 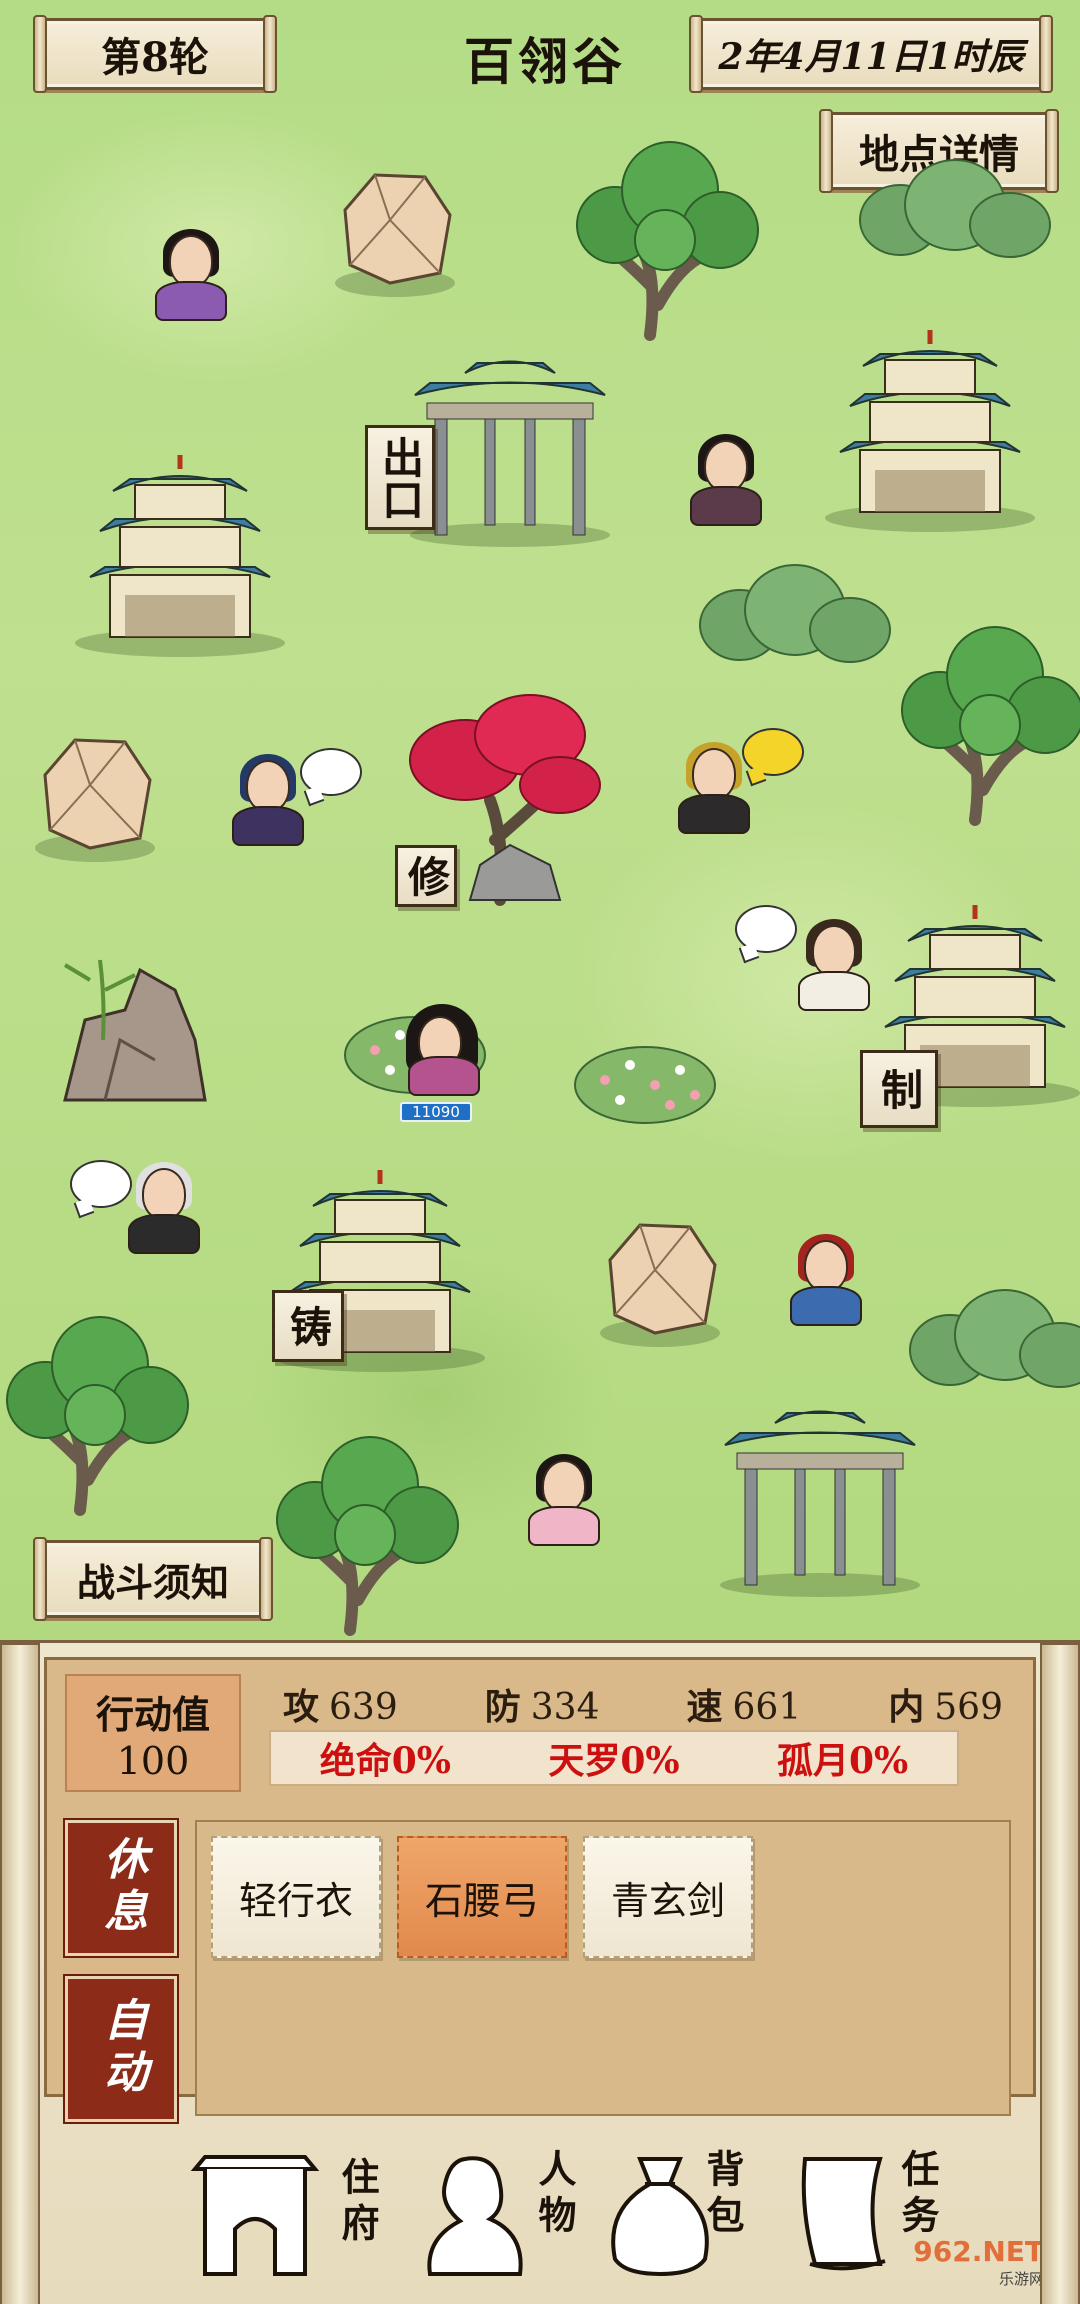 What do you see at coordinates (436, 1112) in the screenshot?
I see `player-power-badge: 11090` at bounding box center [436, 1112].